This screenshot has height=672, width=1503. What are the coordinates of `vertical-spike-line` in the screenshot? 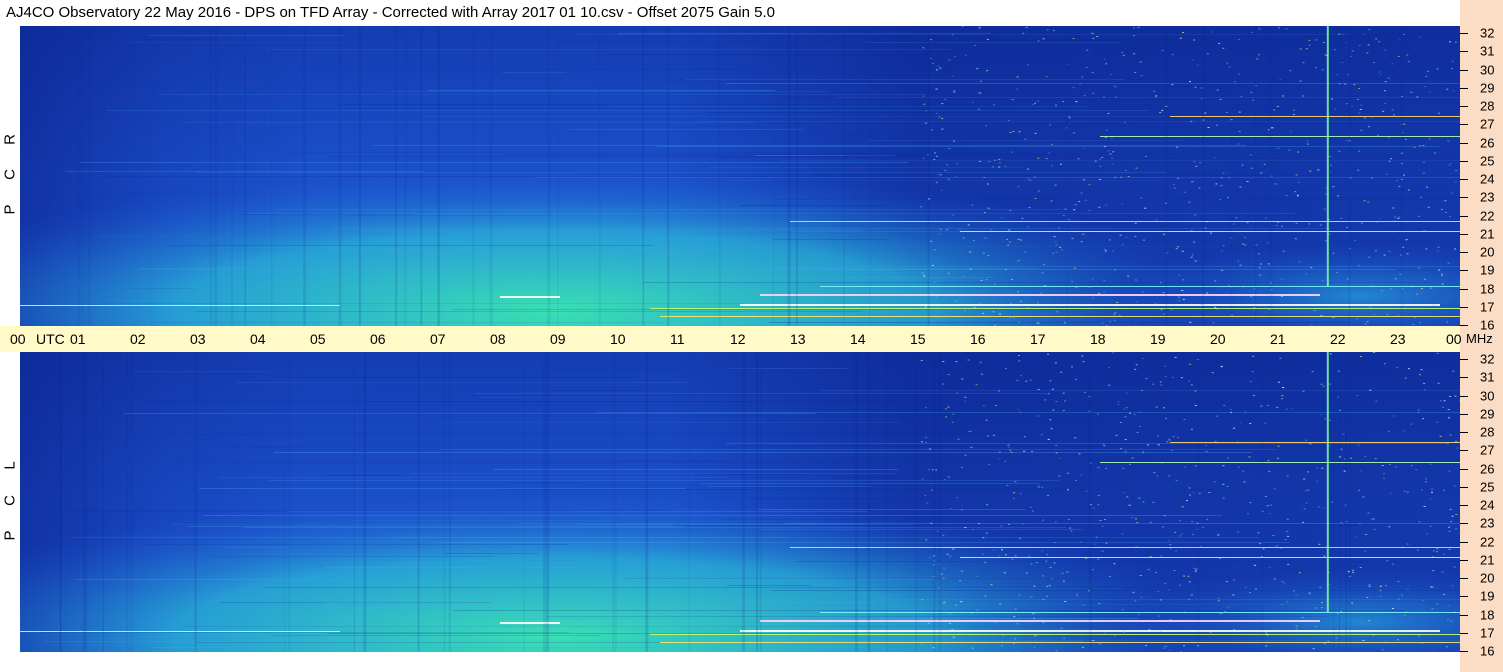 It's located at (1327, 482).